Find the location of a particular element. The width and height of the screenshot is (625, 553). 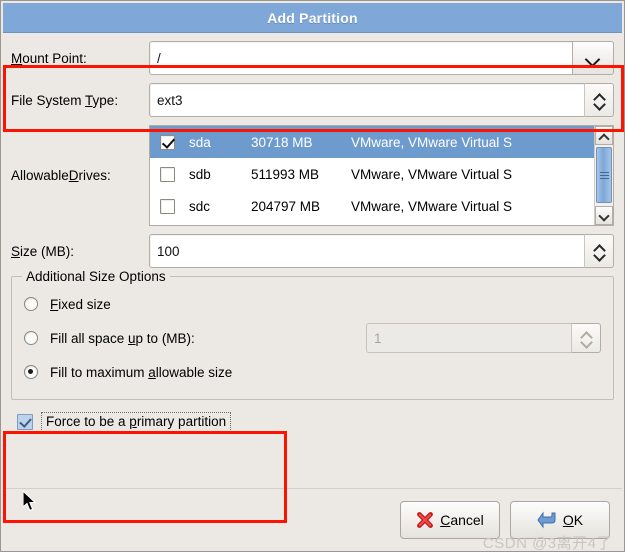

dialog-titlebar: Add Partition is located at coordinates (312, 18).